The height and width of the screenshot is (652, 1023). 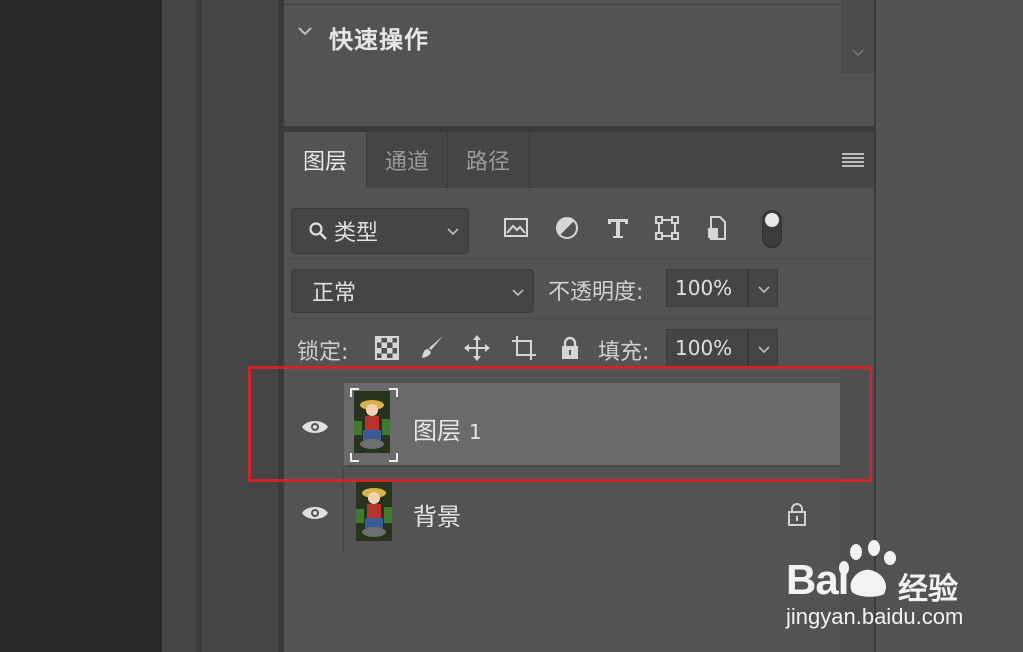 What do you see at coordinates (334, 293) in the screenshot?
I see `blend-mode-value: 正常` at bounding box center [334, 293].